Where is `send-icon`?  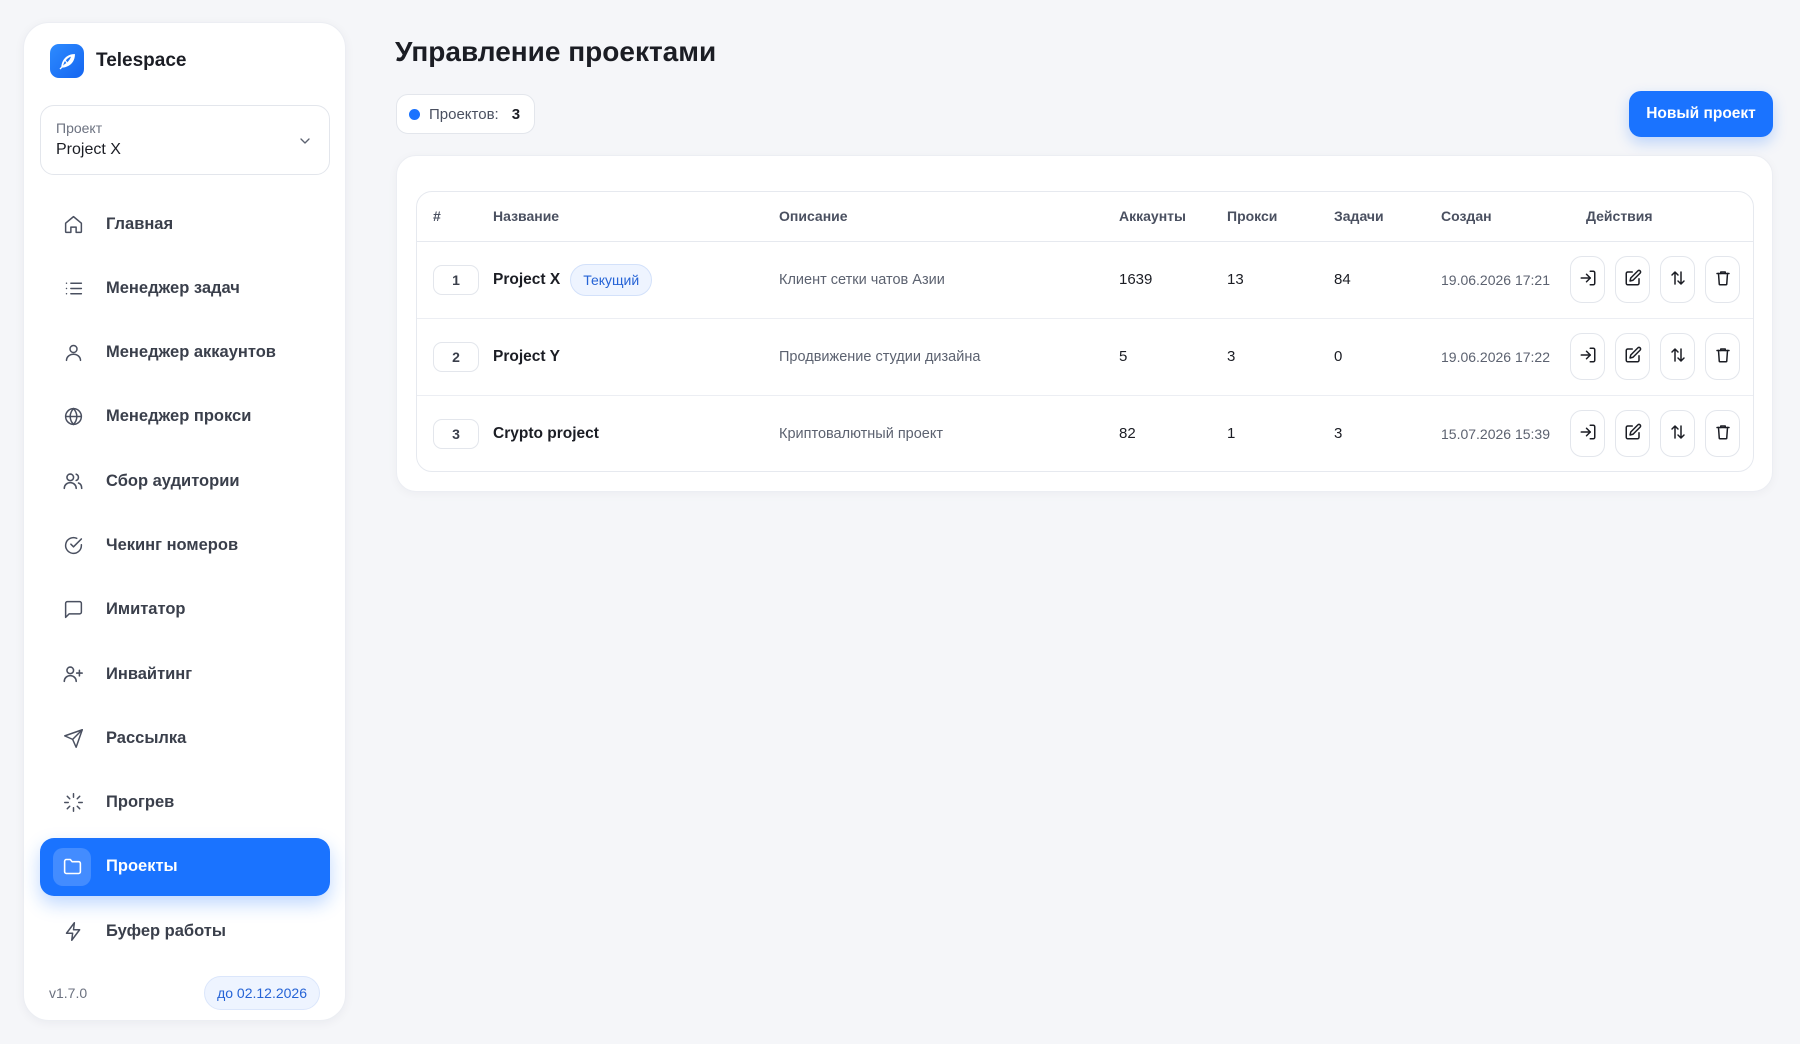 send-icon is located at coordinates (73, 738).